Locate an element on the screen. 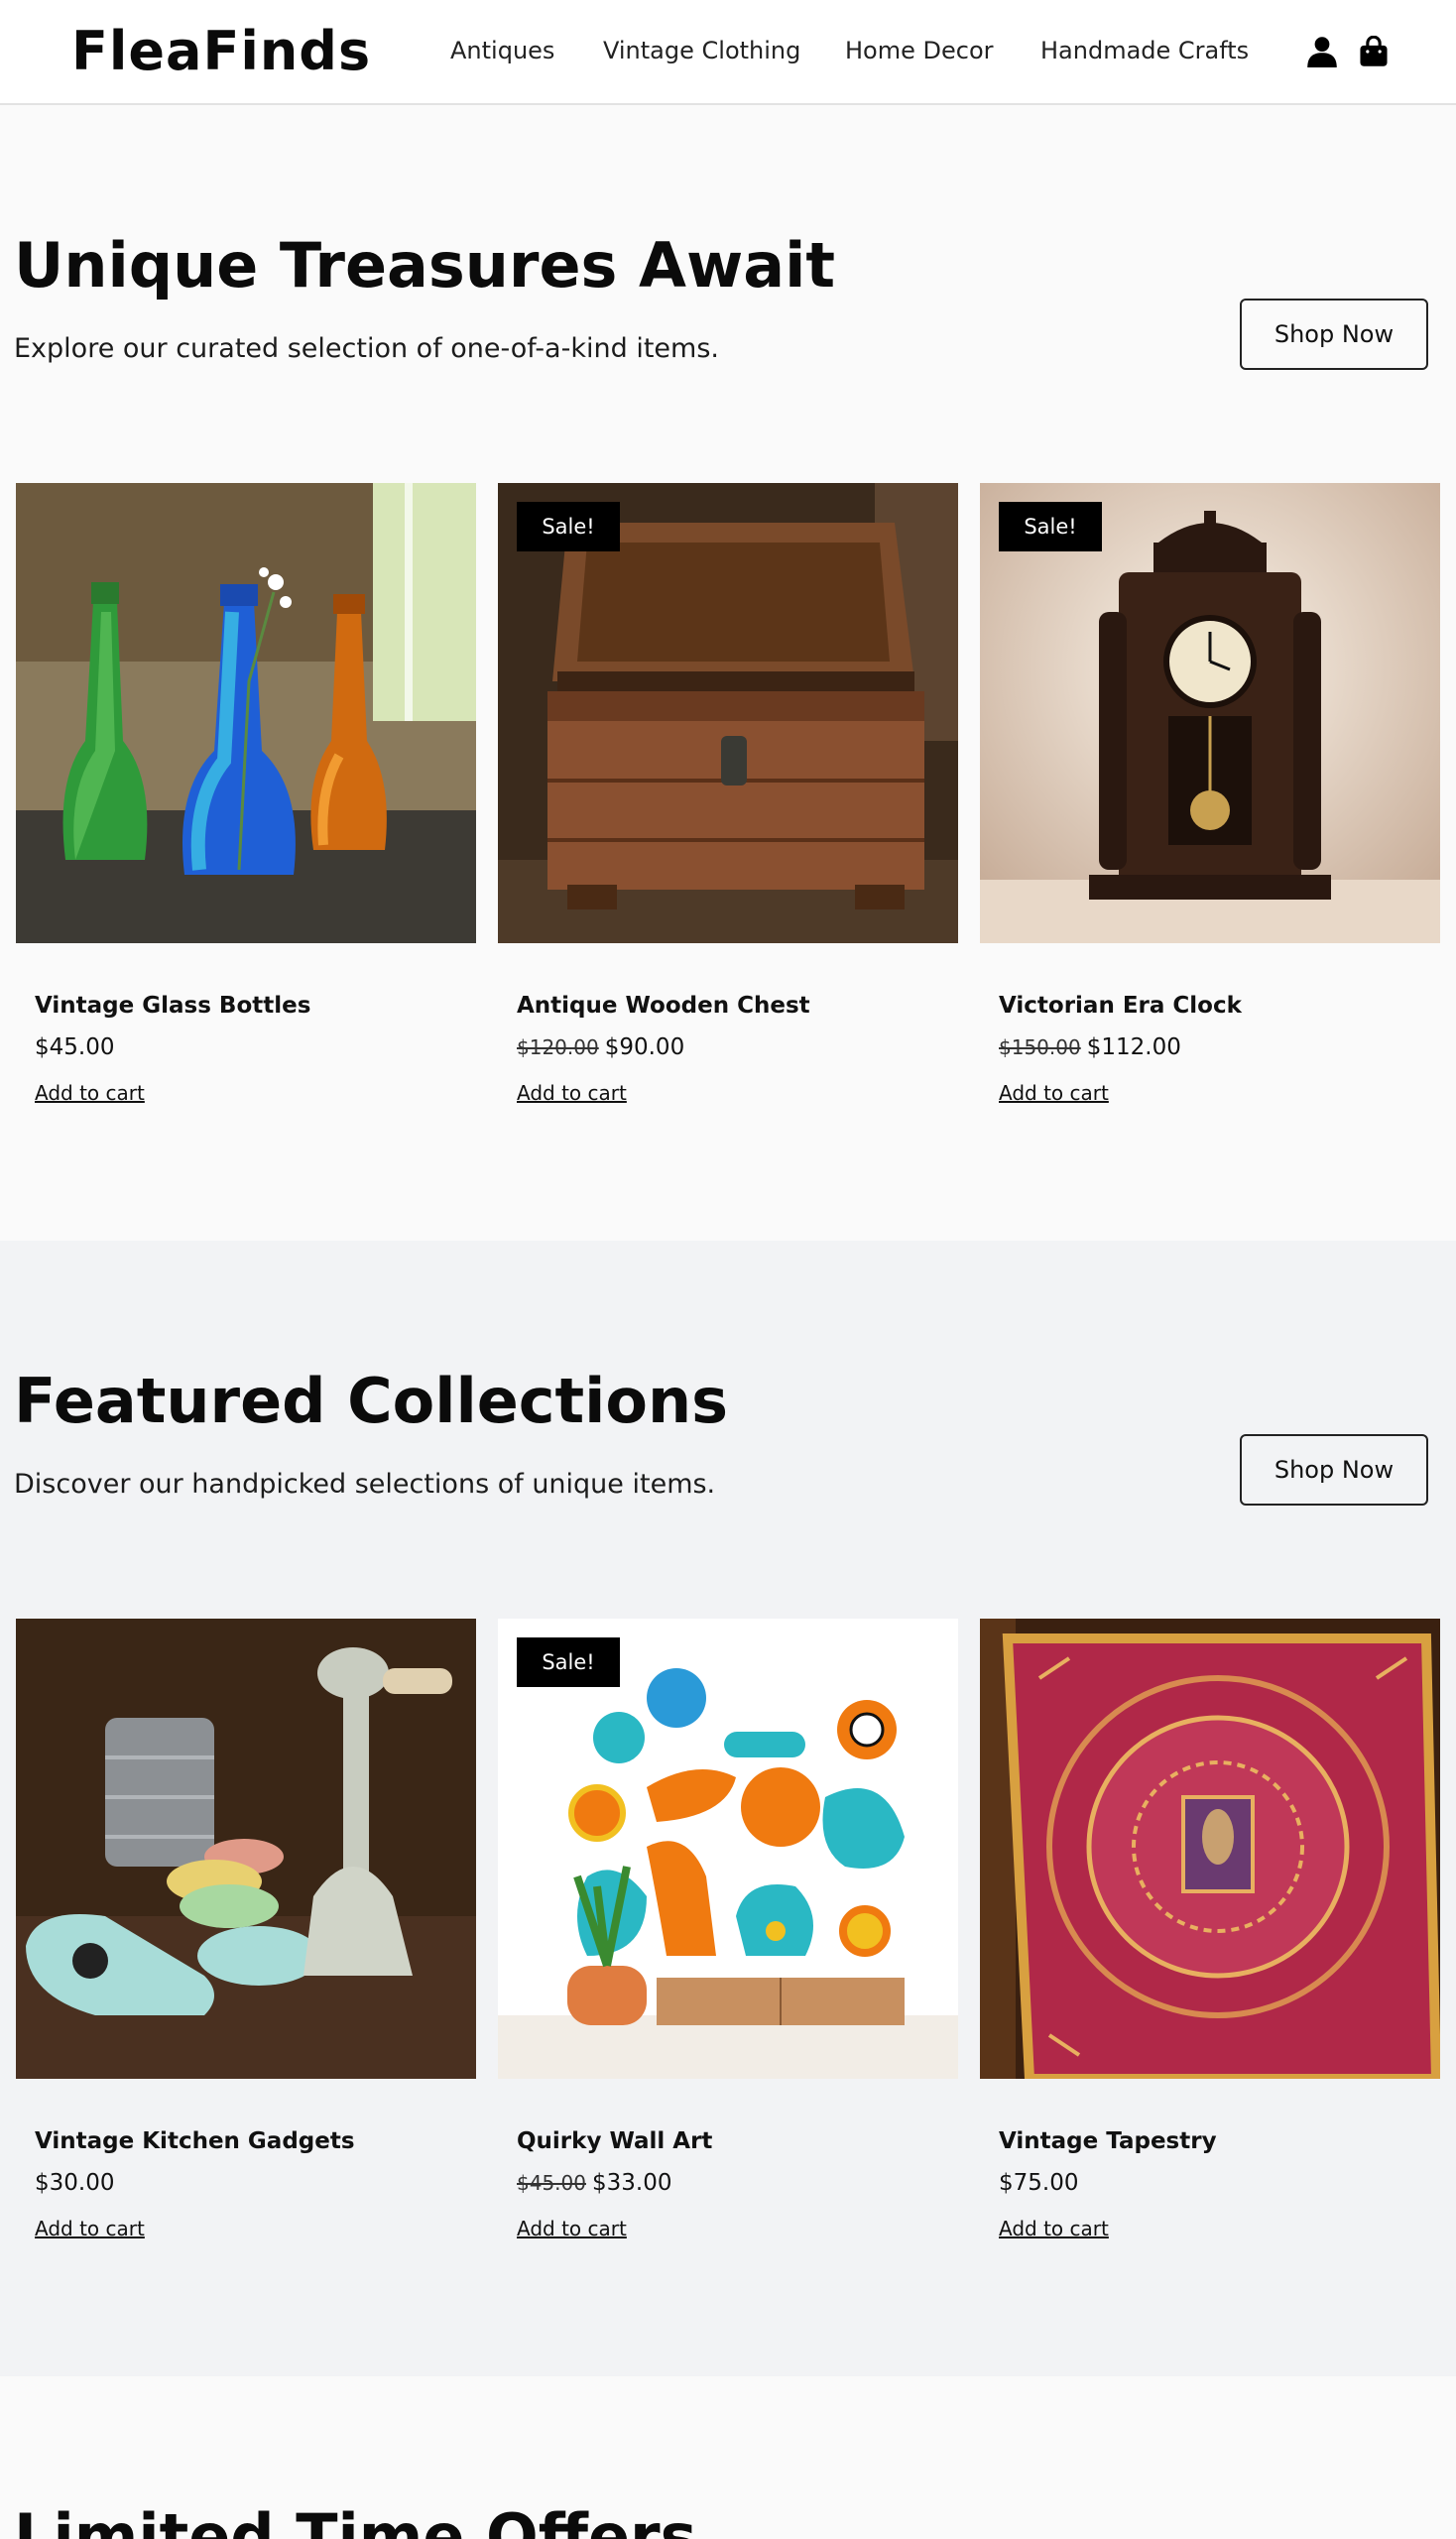  current-price: $33.00 is located at coordinates (631, 2183).